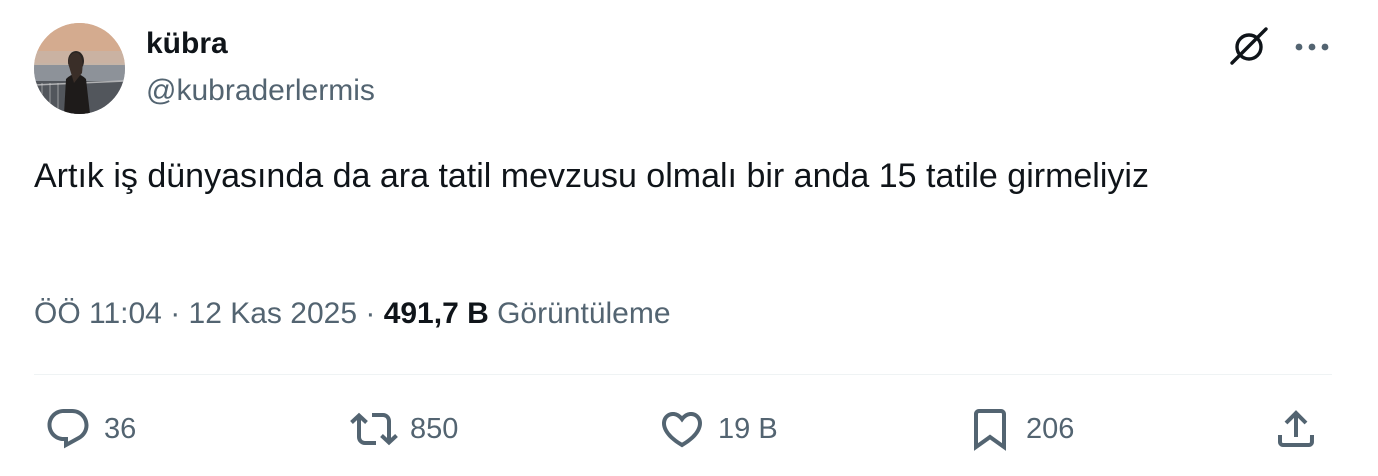 This screenshot has width=1378, height=476. Describe the element at coordinates (1249, 47) in the screenshot. I see `grok-icon` at that location.